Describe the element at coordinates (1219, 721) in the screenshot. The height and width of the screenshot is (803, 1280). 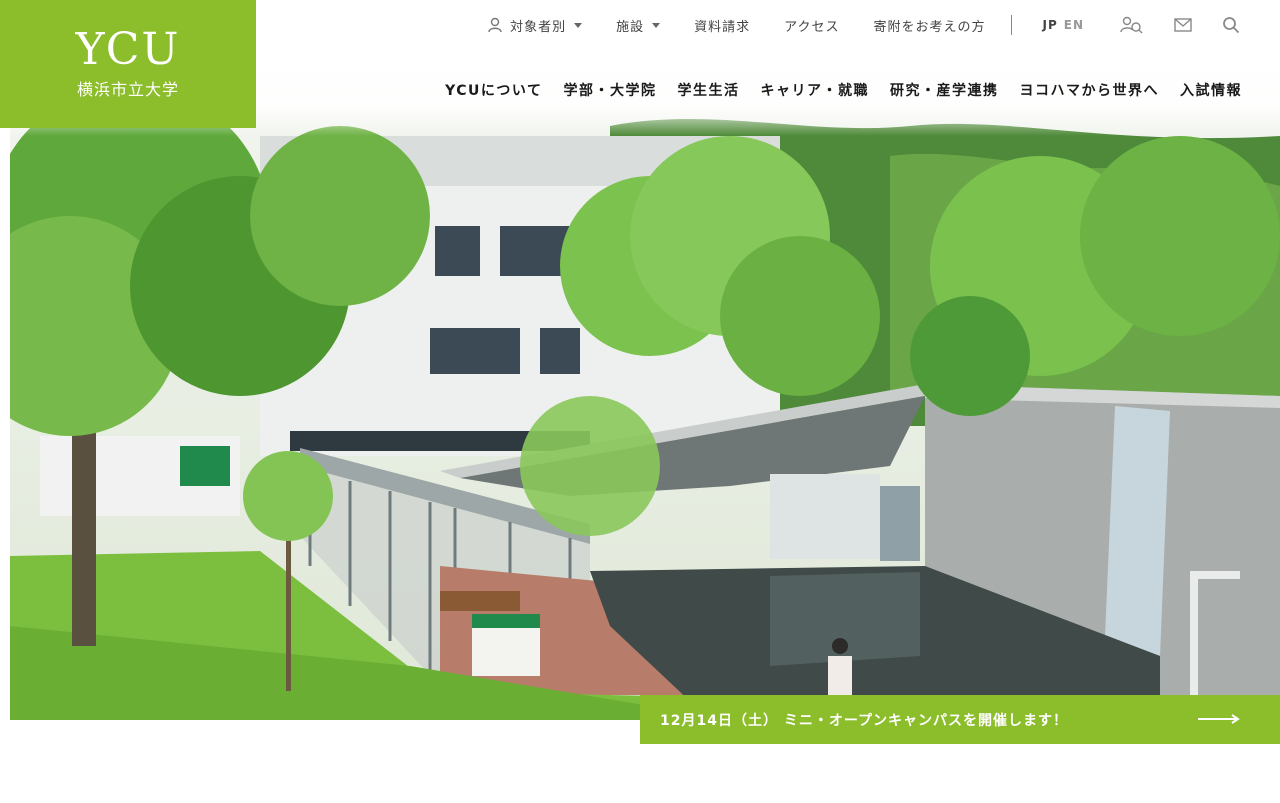
I see `arrow-right-icon` at that location.